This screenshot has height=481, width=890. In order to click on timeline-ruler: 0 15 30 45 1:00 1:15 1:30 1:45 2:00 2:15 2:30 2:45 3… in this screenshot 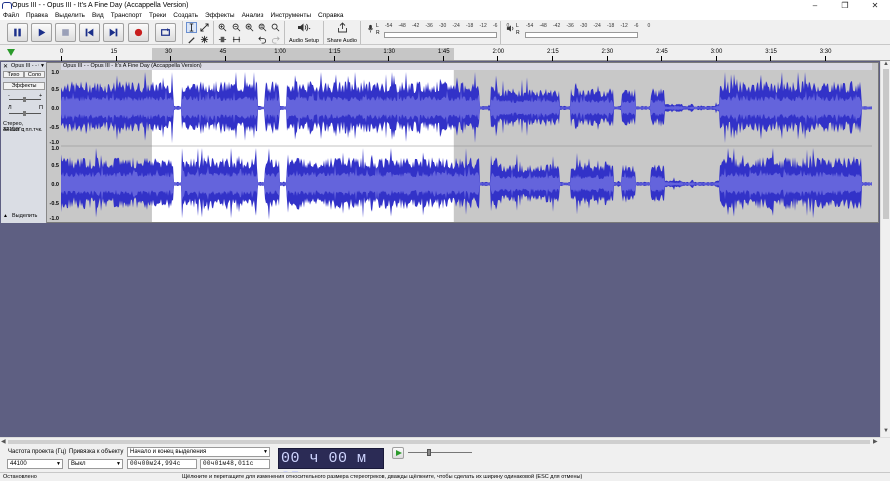, I will do `click(445, 53)`.